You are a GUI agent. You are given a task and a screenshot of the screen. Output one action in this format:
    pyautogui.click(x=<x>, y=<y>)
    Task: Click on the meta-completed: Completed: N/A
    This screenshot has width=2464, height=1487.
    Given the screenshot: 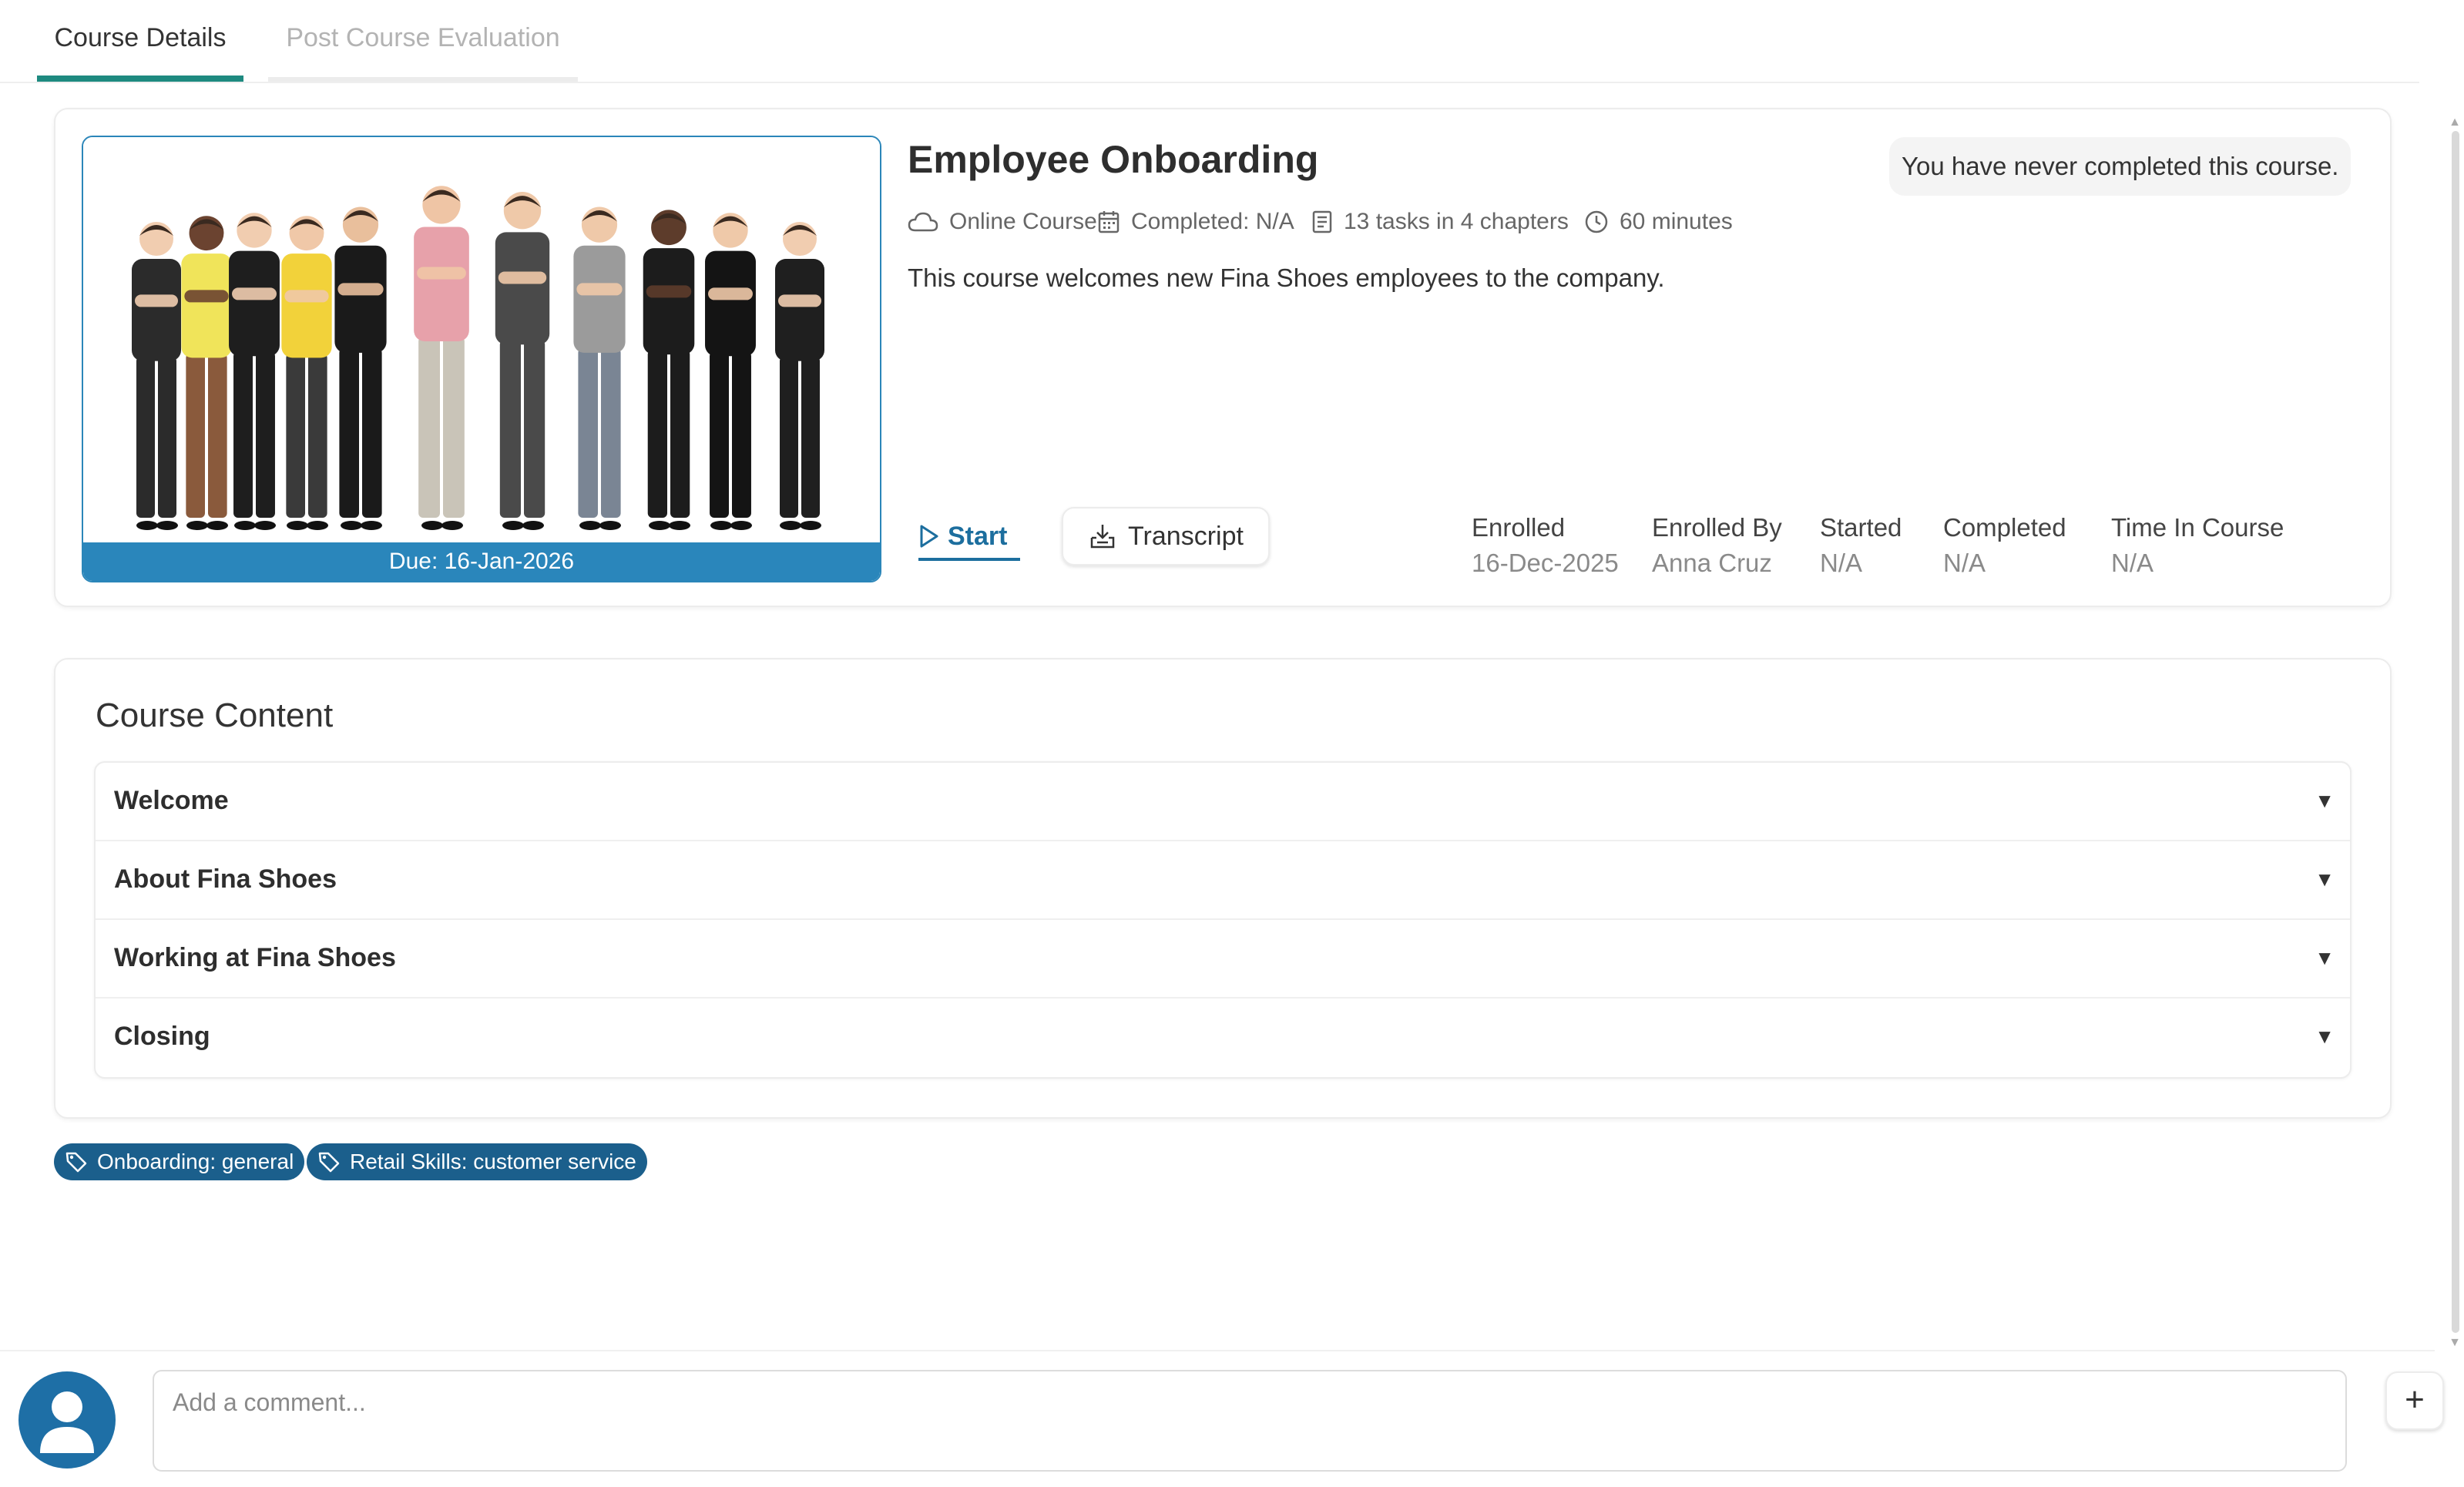 What is the action you would take?
    pyautogui.click(x=1196, y=221)
    